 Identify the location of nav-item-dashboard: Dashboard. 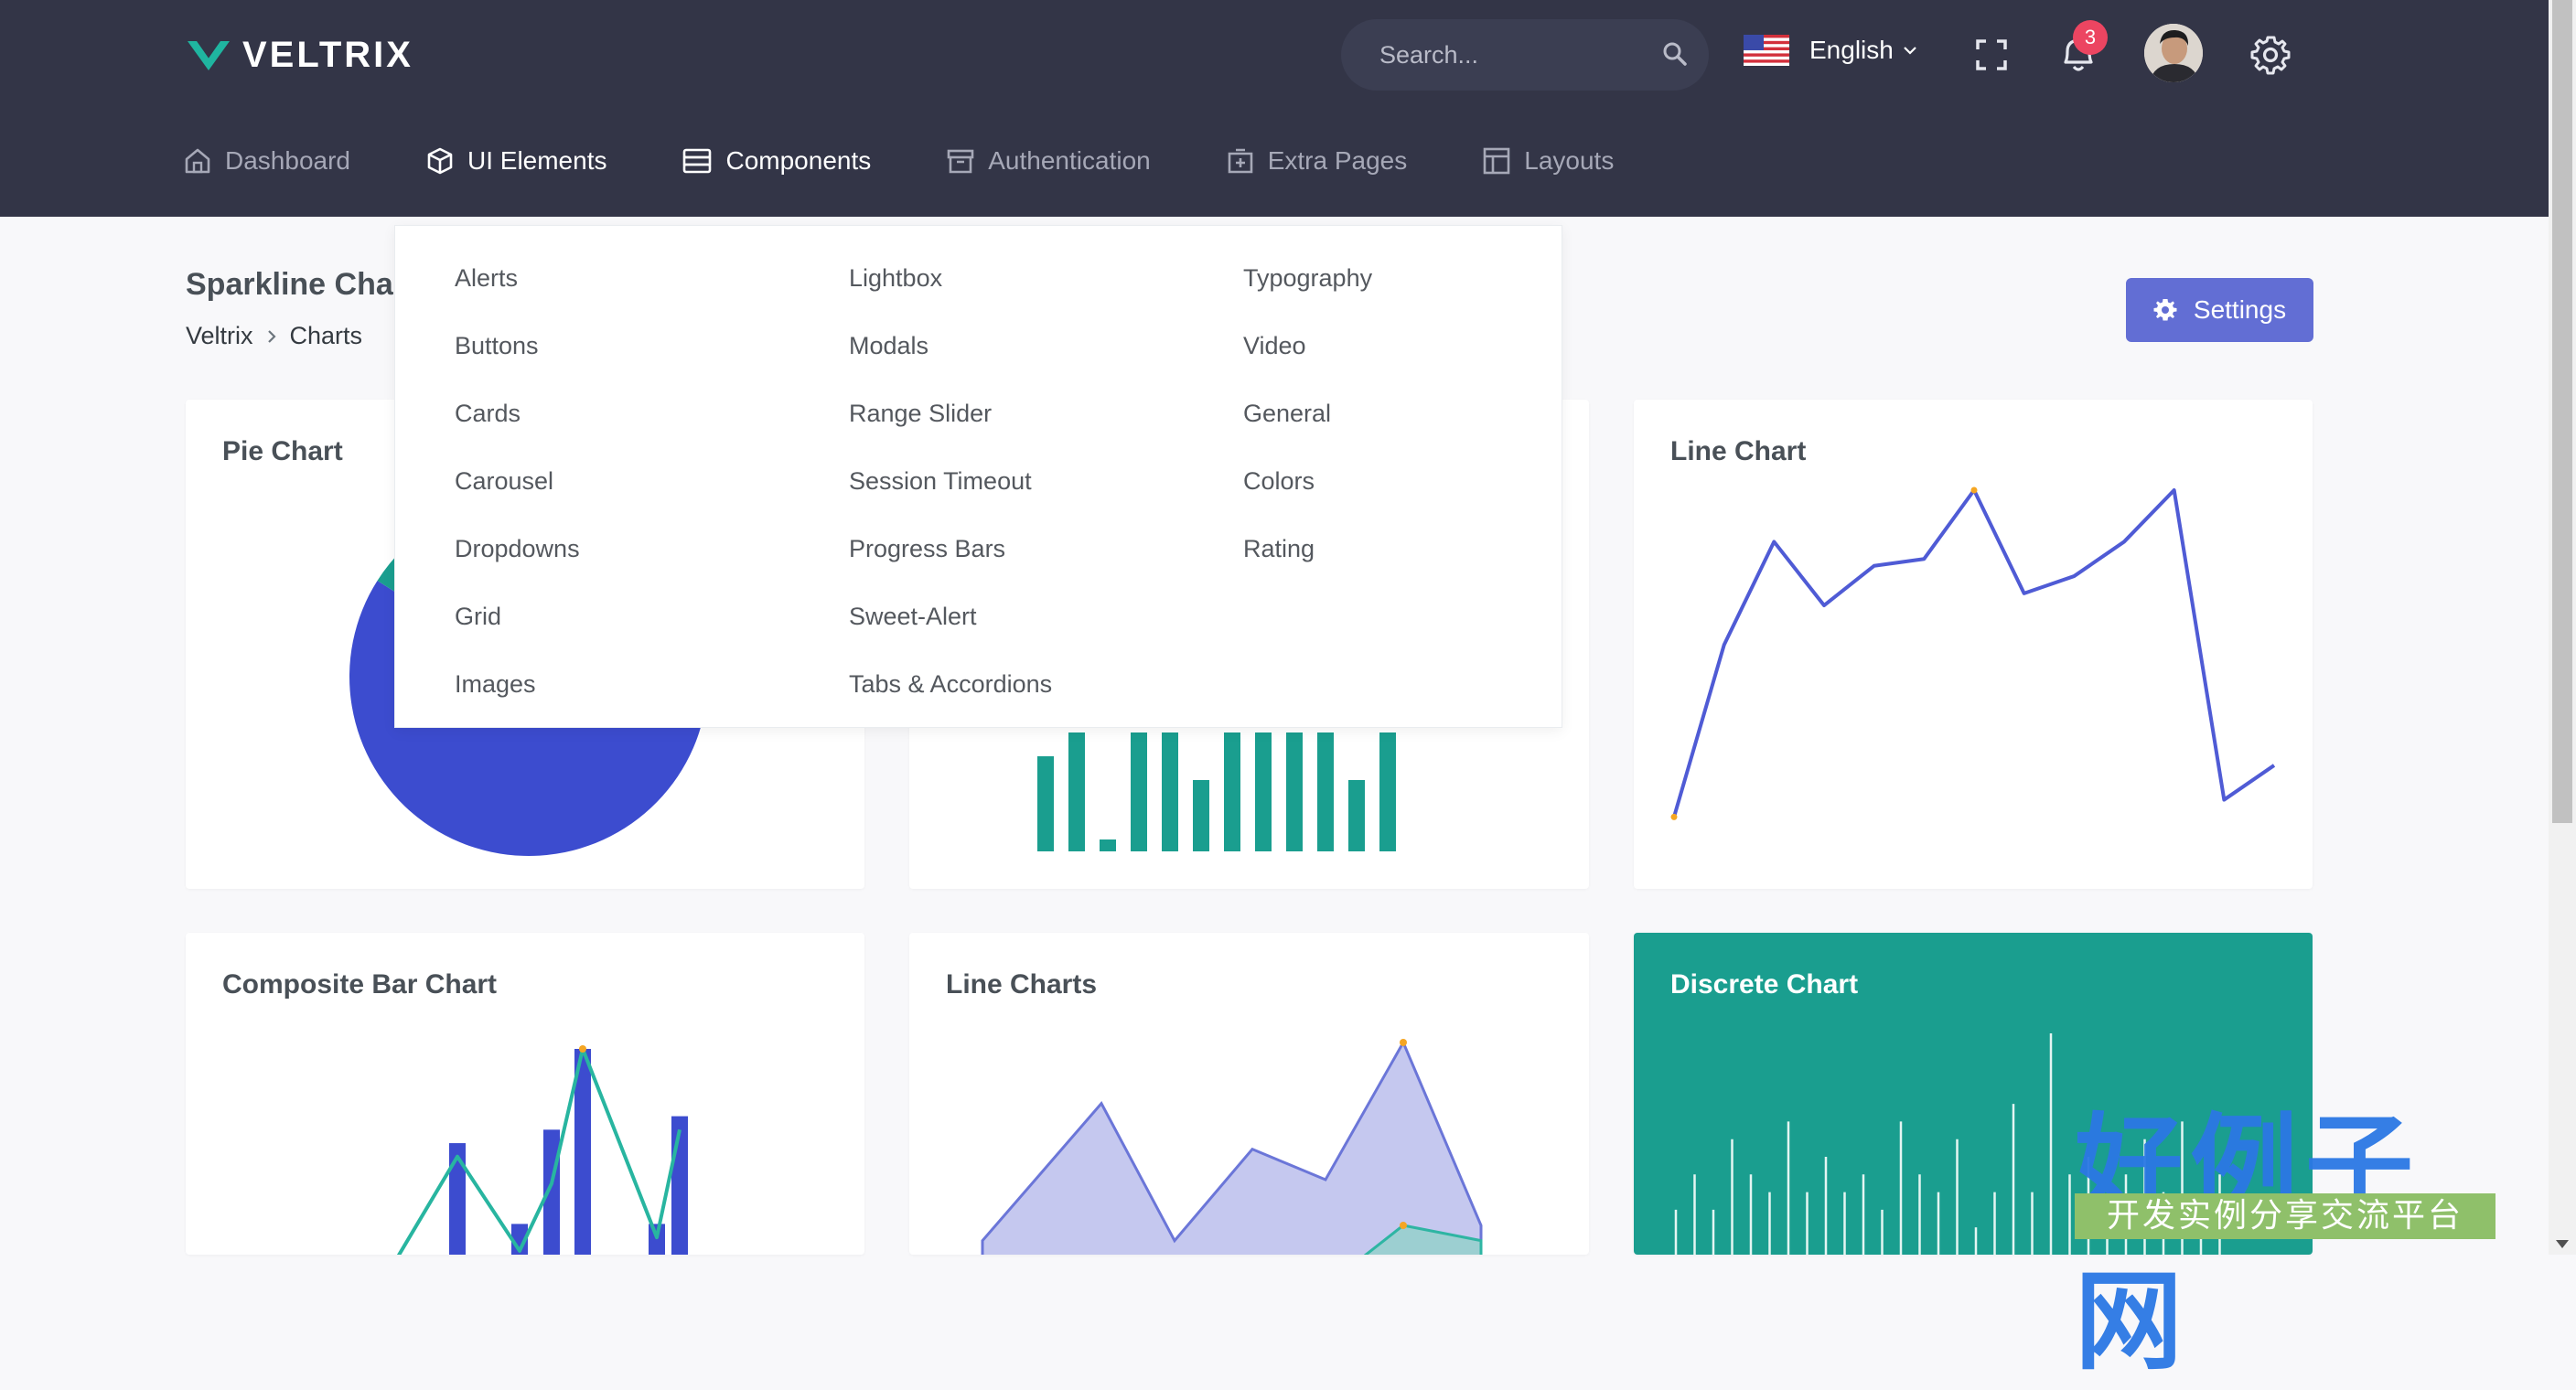
(266, 161).